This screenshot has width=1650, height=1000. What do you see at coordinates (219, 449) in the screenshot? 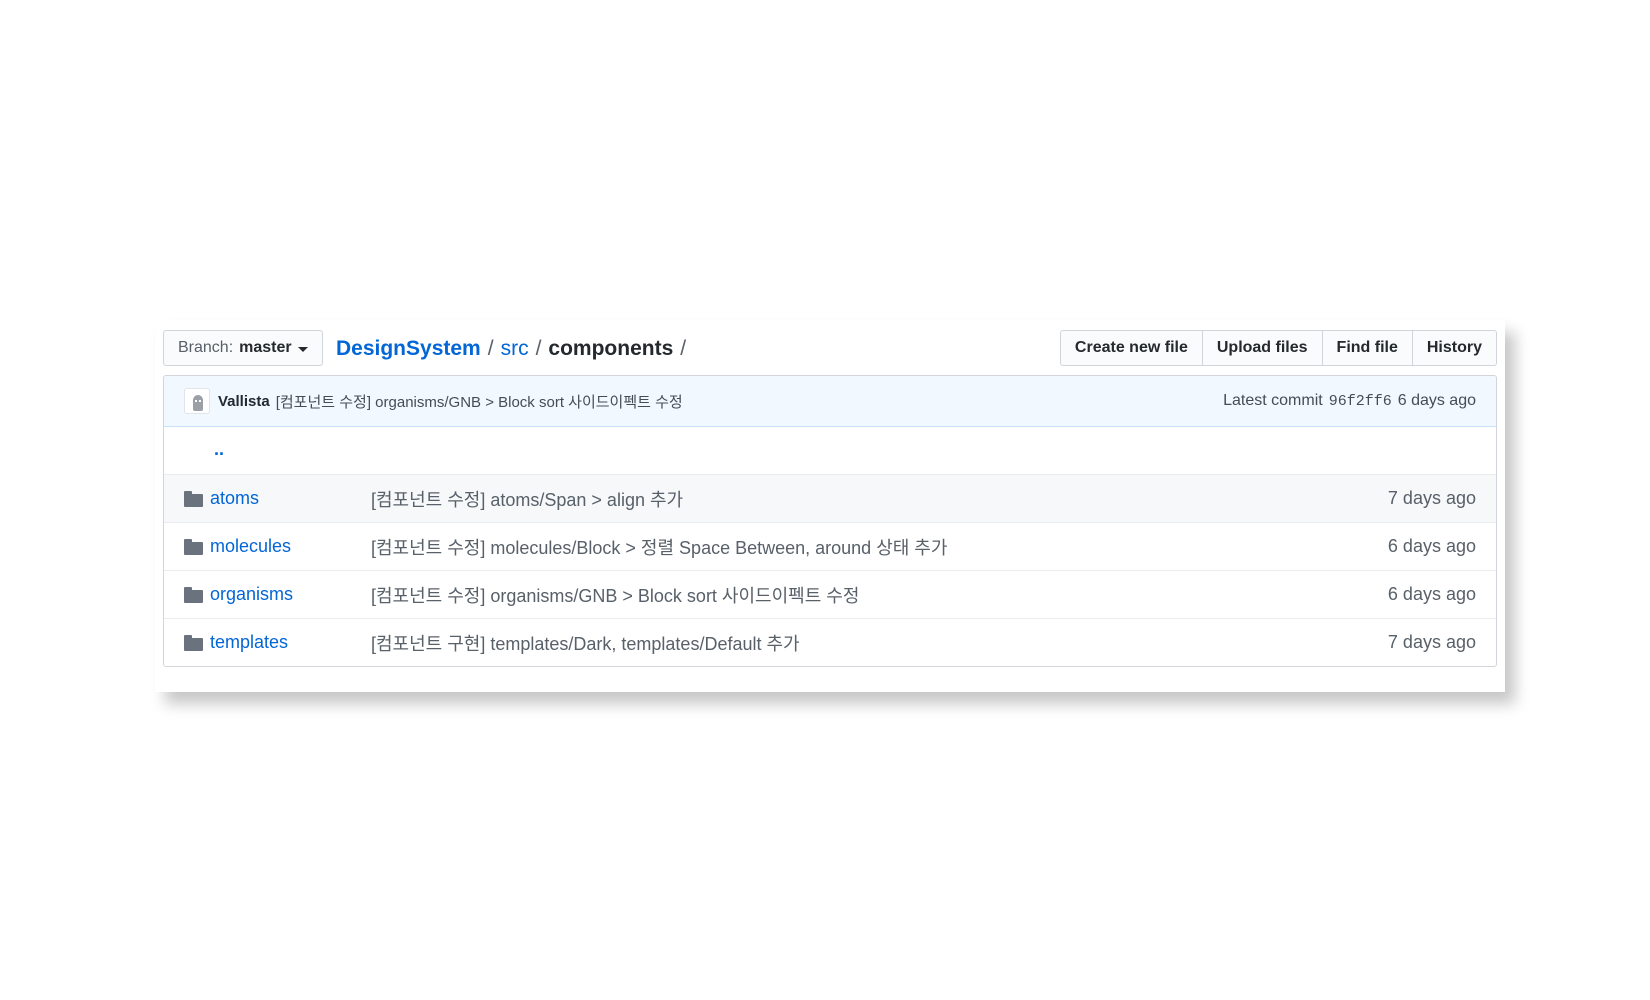
I see `parent-directory-link: ..` at bounding box center [219, 449].